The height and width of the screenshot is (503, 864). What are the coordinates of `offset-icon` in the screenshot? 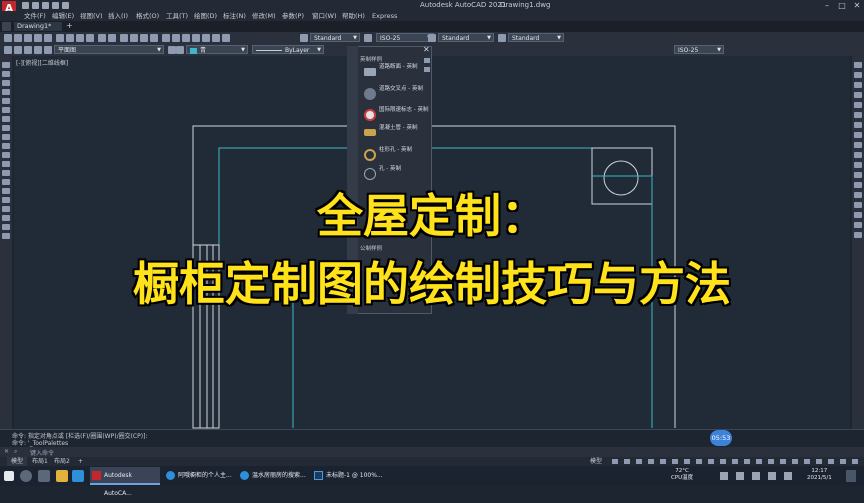 It's located at (858, 95).